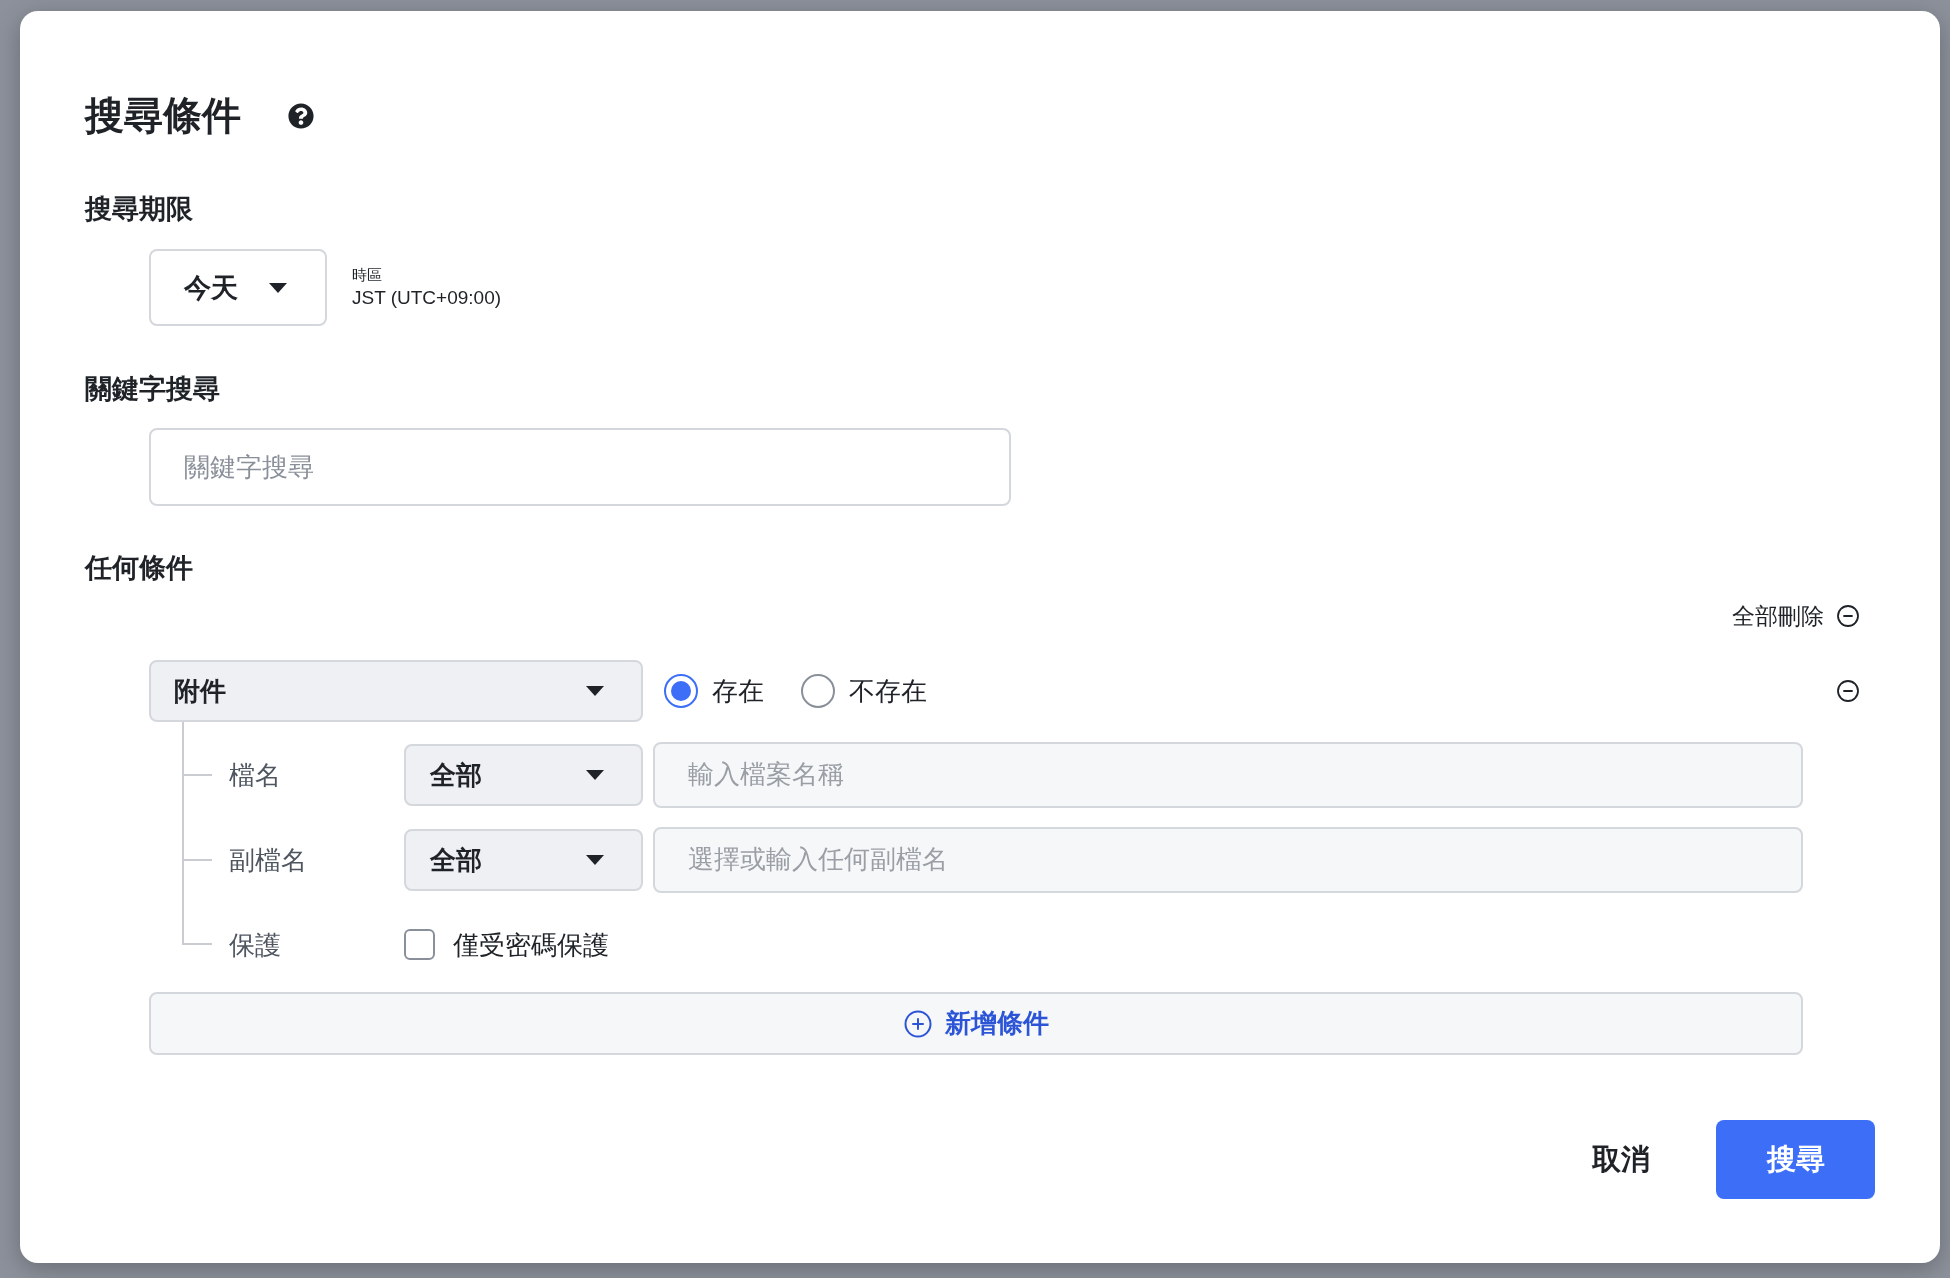 This screenshot has width=1950, height=1278. What do you see at coordinates (976, 1023) in the screenshot?
I see `add-condition-button: 新增條件` at bounding box center [976, 1023].